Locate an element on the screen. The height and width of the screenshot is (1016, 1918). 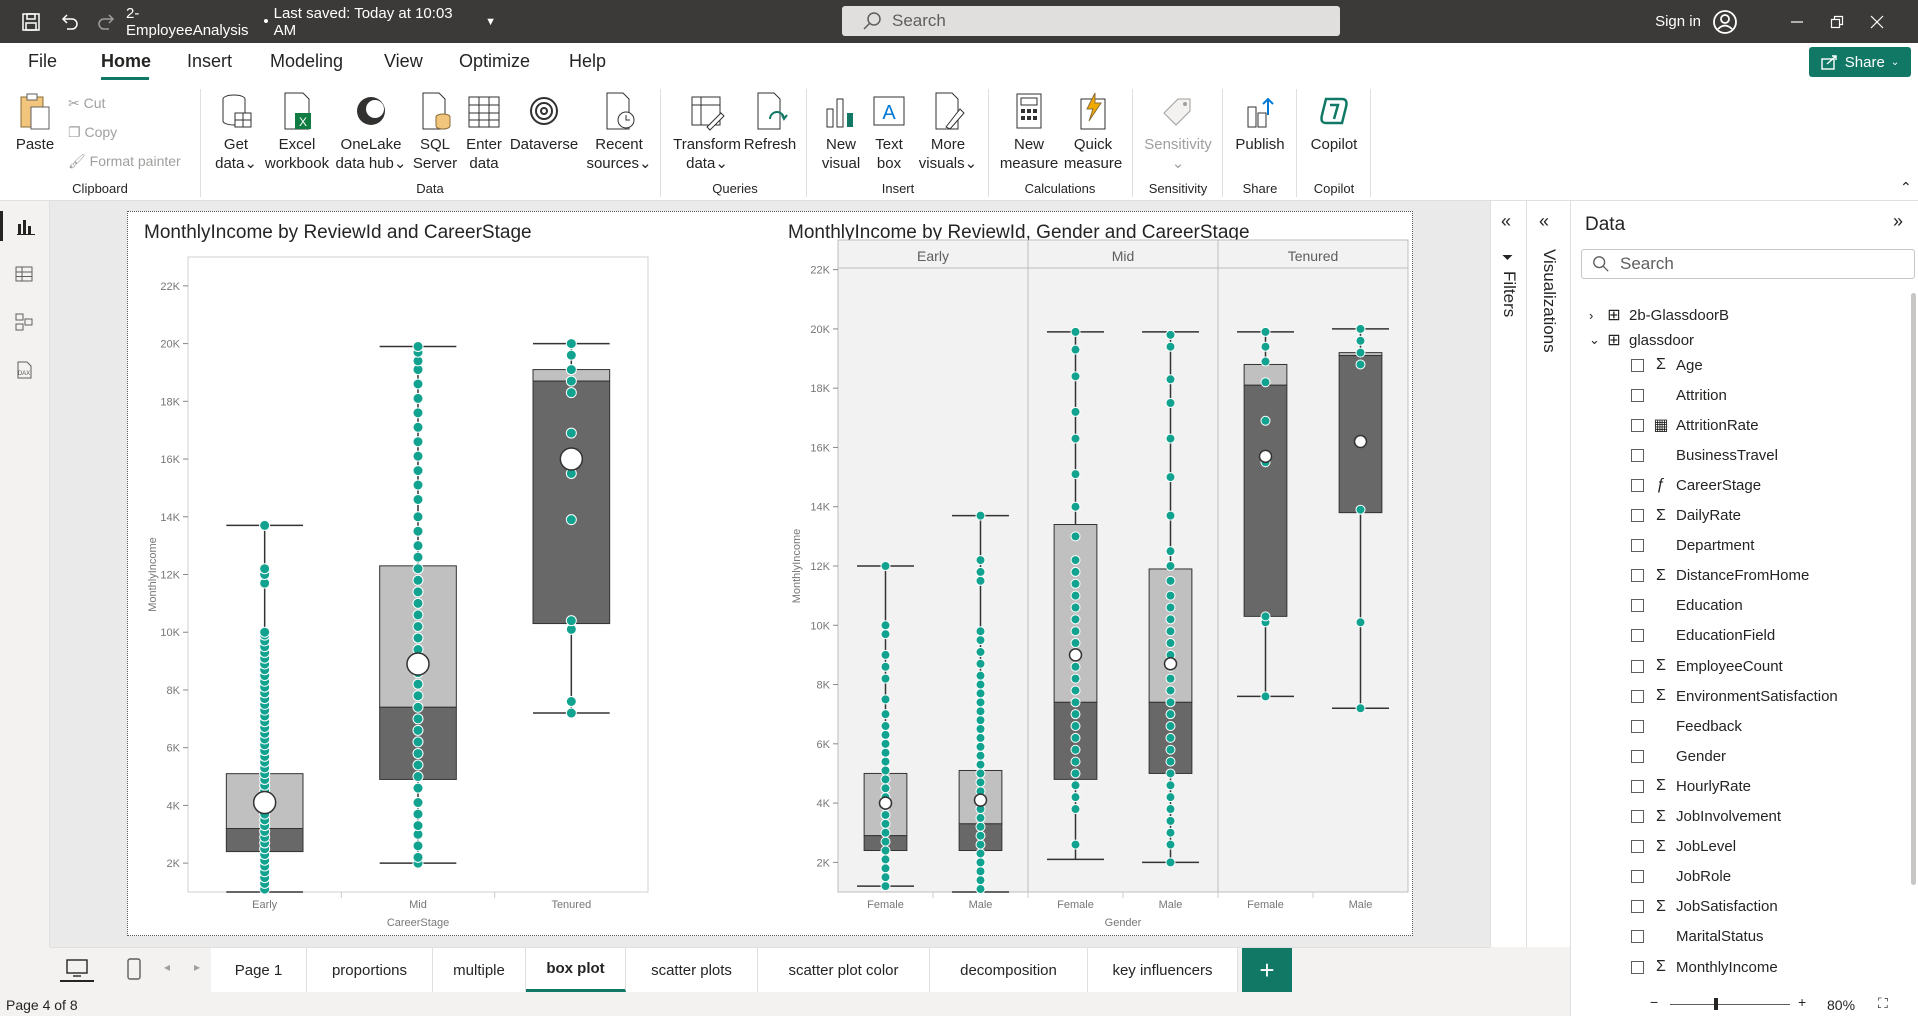
field-careerstage: ƒ CareerStage is located at coordinates (1696, 485).